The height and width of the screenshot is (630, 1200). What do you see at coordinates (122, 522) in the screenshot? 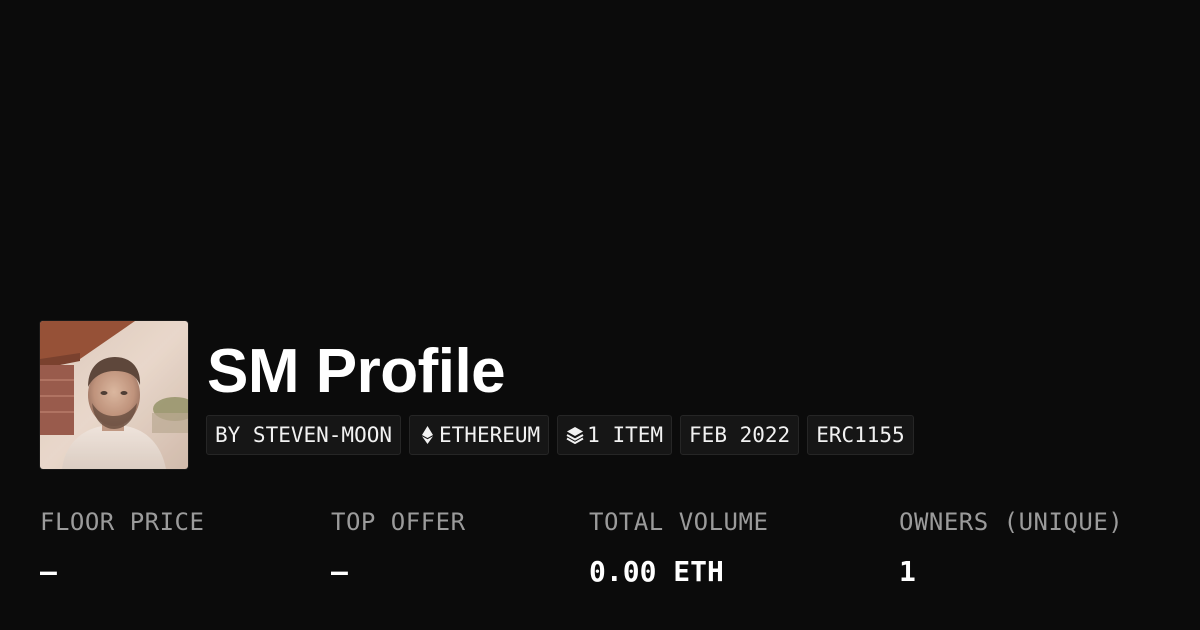
I see `stat-label: FLOOR PRICE` at bounding box center [122, 522].